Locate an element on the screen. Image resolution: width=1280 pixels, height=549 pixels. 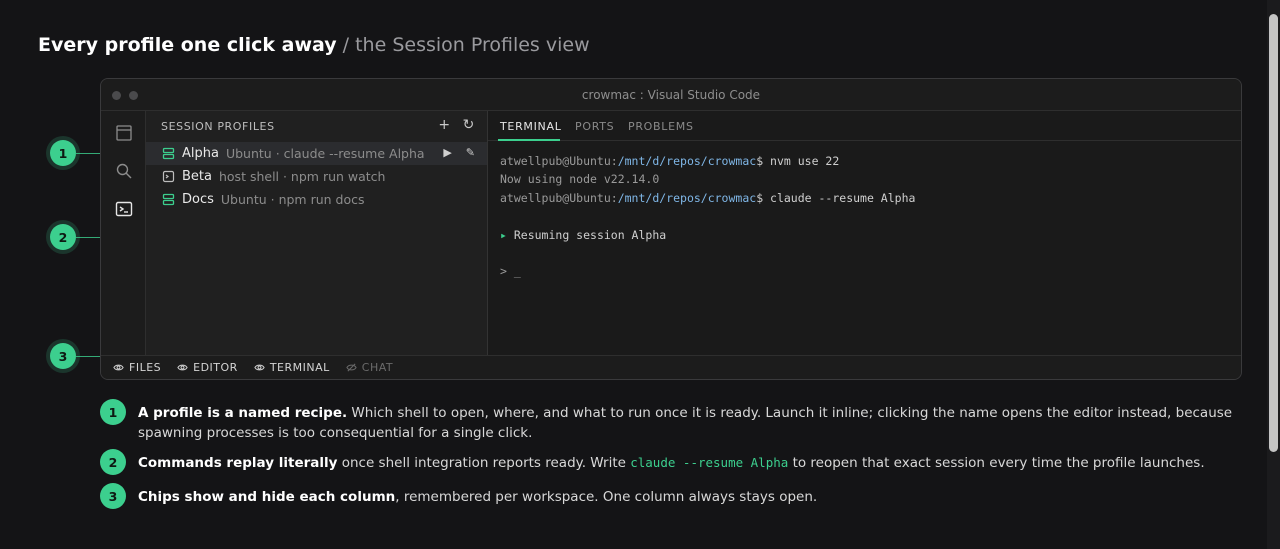
profile-item-beta: Beta host shell · npm run watch is located at coordinates (316, 176).